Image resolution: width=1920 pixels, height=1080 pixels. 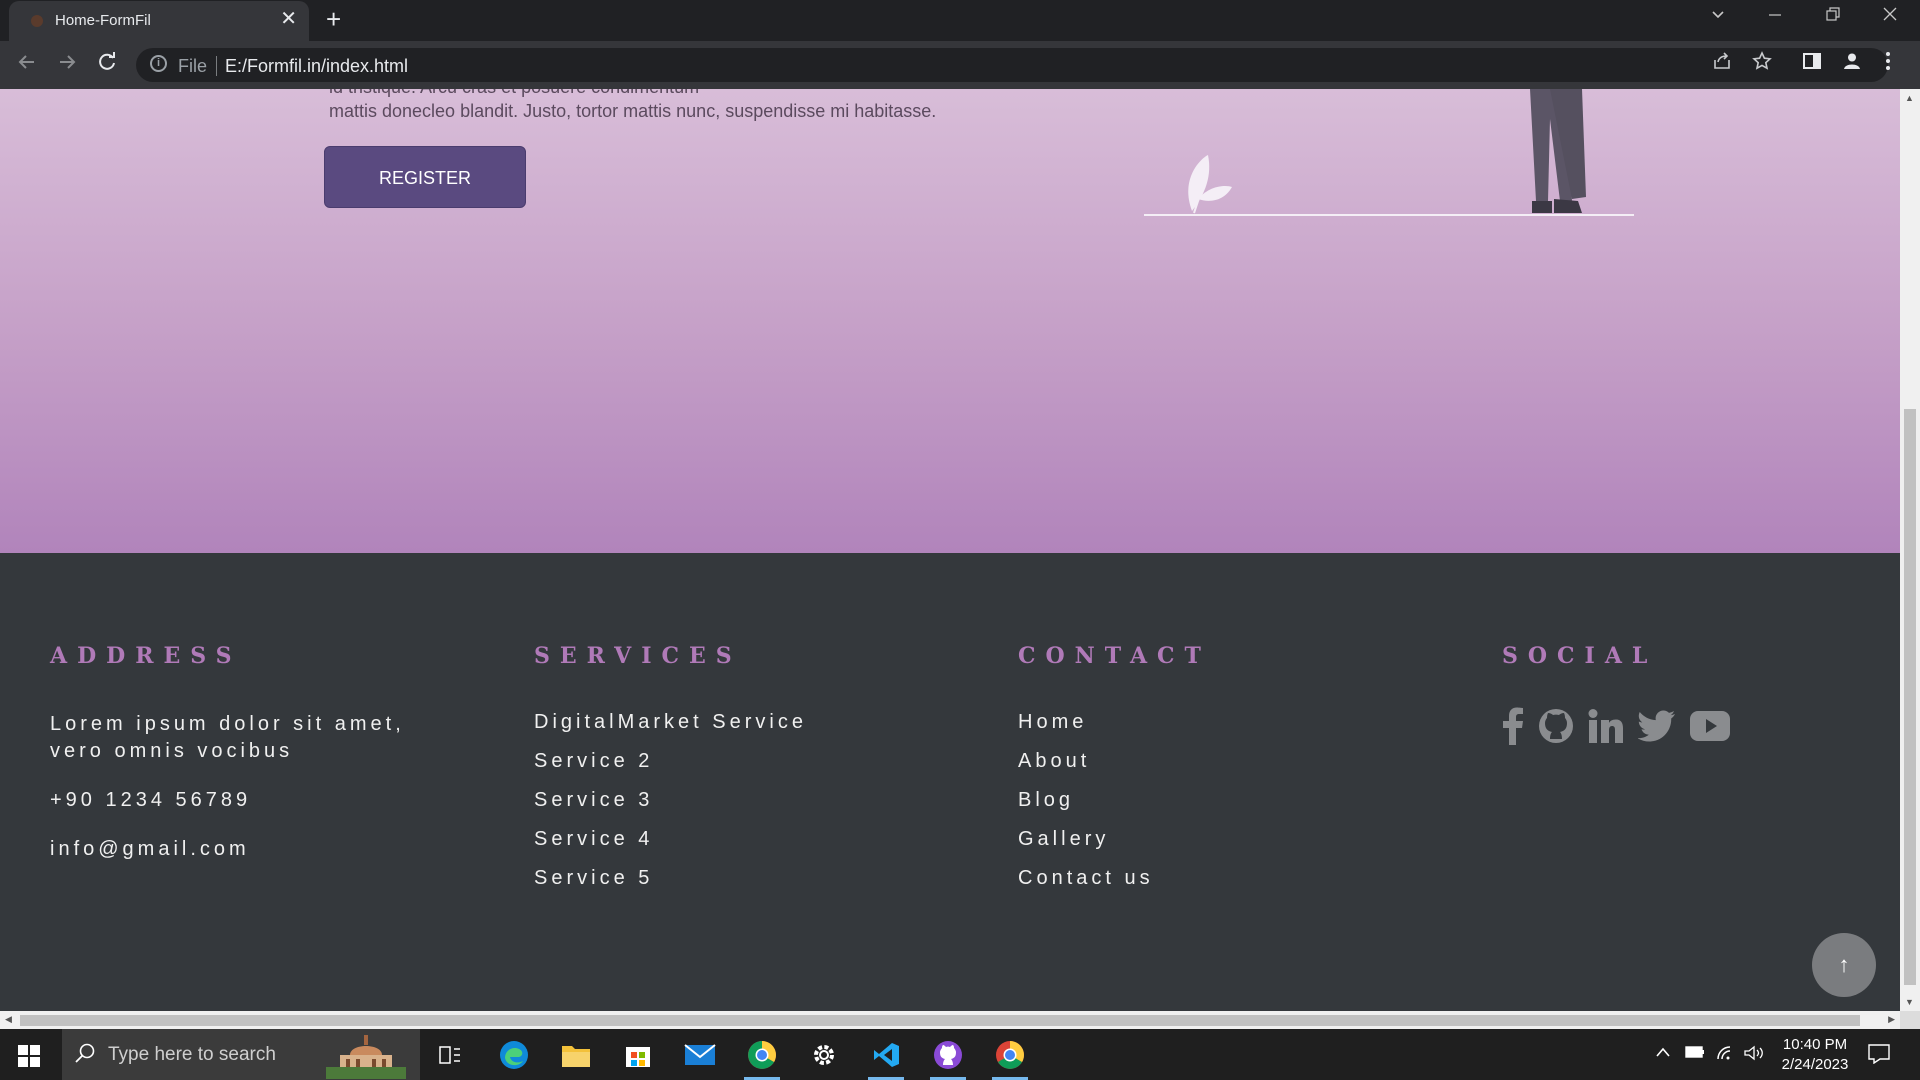 I want to click on youtube-icon, so click(x=1710, y=726).